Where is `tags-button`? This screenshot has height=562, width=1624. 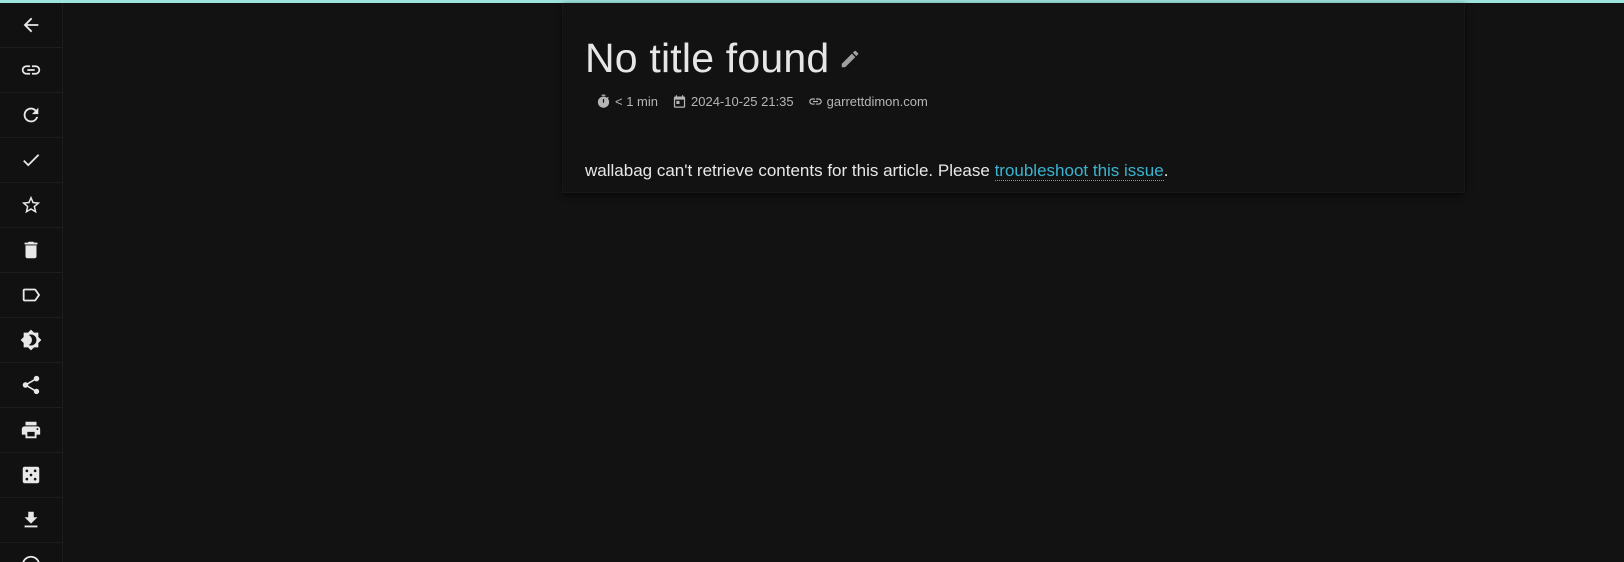 tags-button is located at coordinates (31, 295).